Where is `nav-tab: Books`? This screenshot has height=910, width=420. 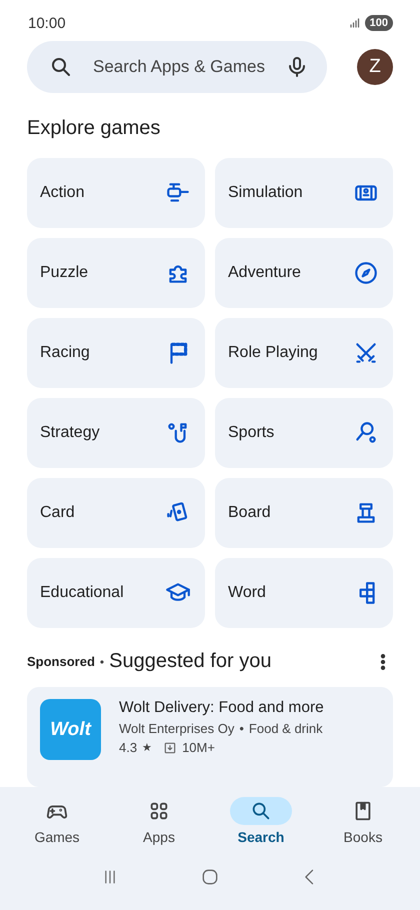 nav-tab: Books is located at coordinates (363, 821).